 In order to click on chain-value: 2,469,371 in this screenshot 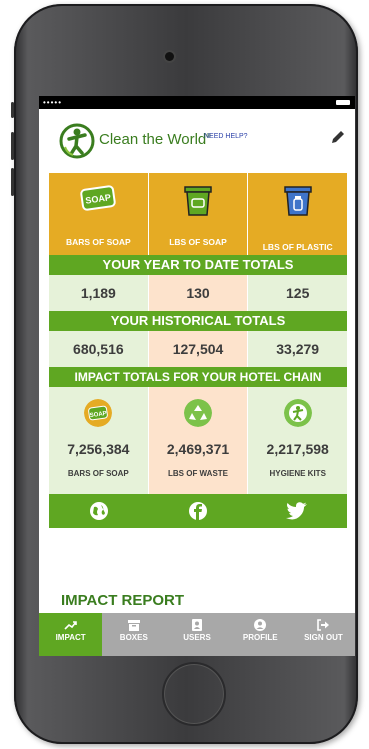, I will do `click(198, 449)`.